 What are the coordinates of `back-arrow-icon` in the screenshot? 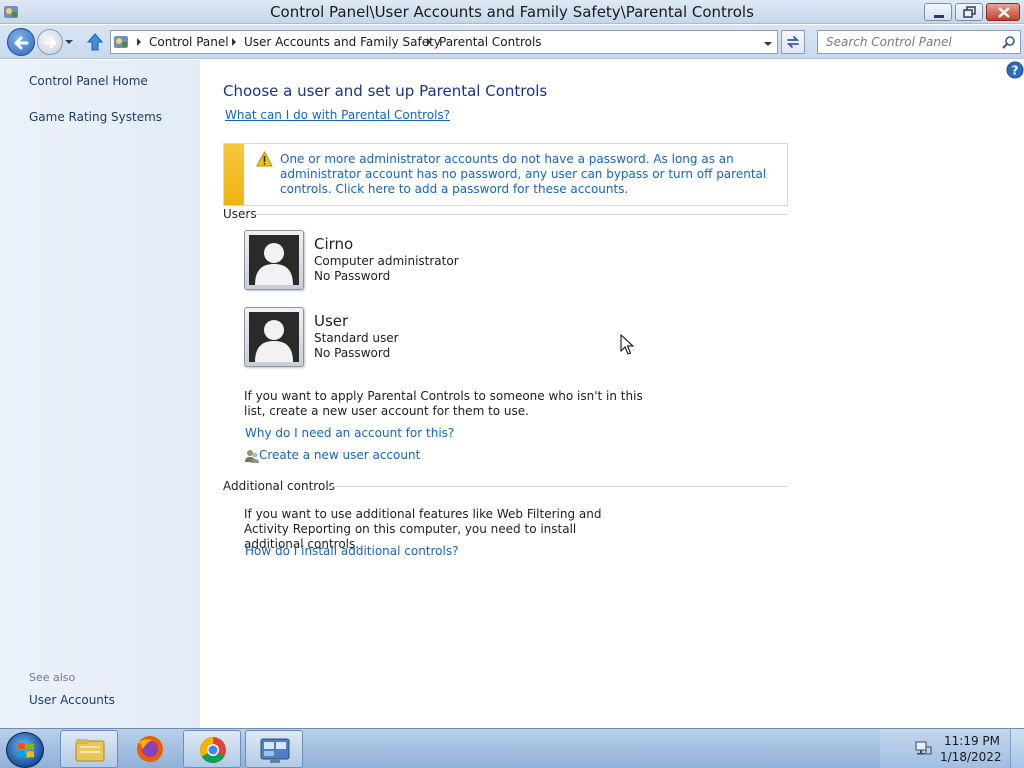 It's located at (21, 43).